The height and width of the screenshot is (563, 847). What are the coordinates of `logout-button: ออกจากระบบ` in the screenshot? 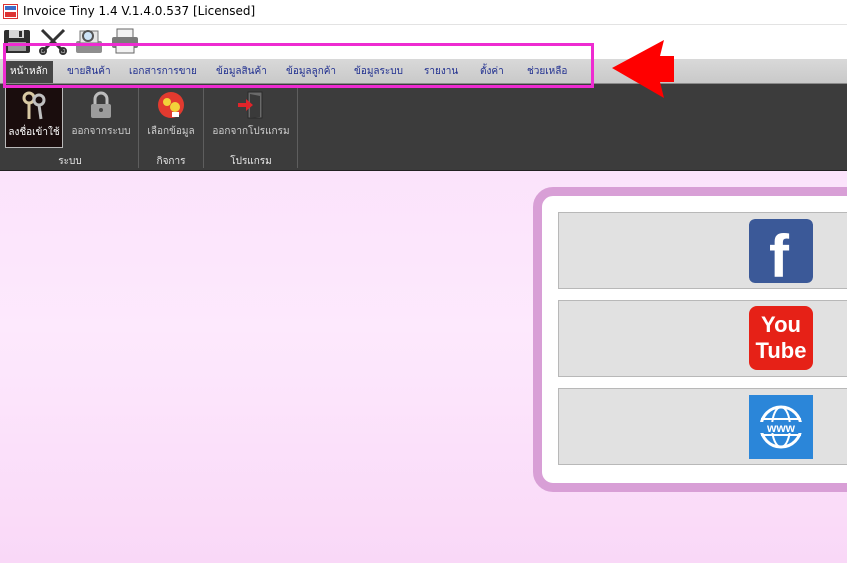 It's located at (101, 117).